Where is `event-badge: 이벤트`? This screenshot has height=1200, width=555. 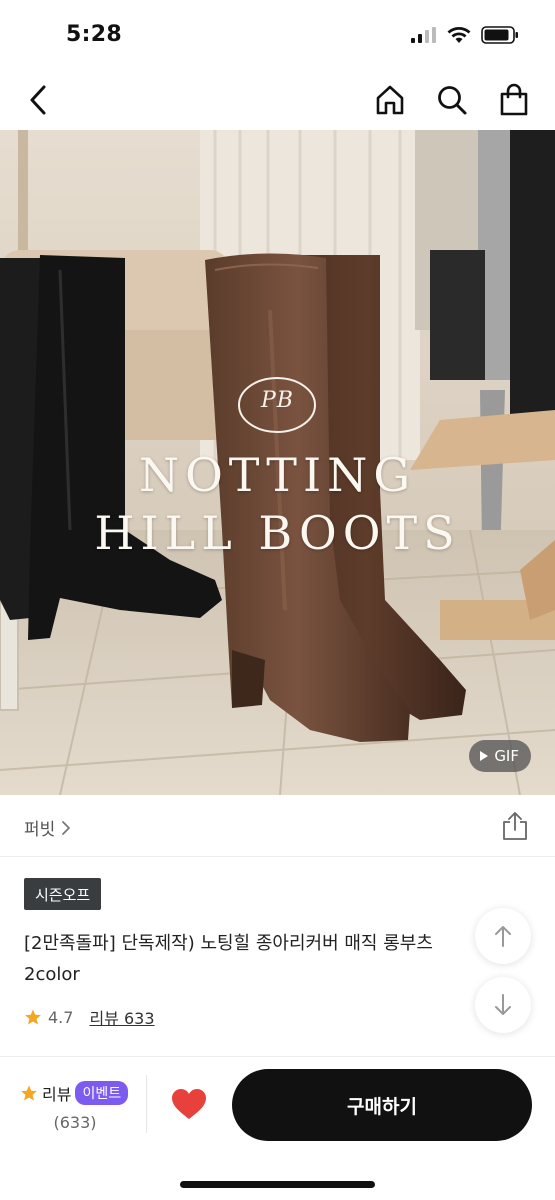
event-badge: 이벤트 is located at coordinates (102, 1093).